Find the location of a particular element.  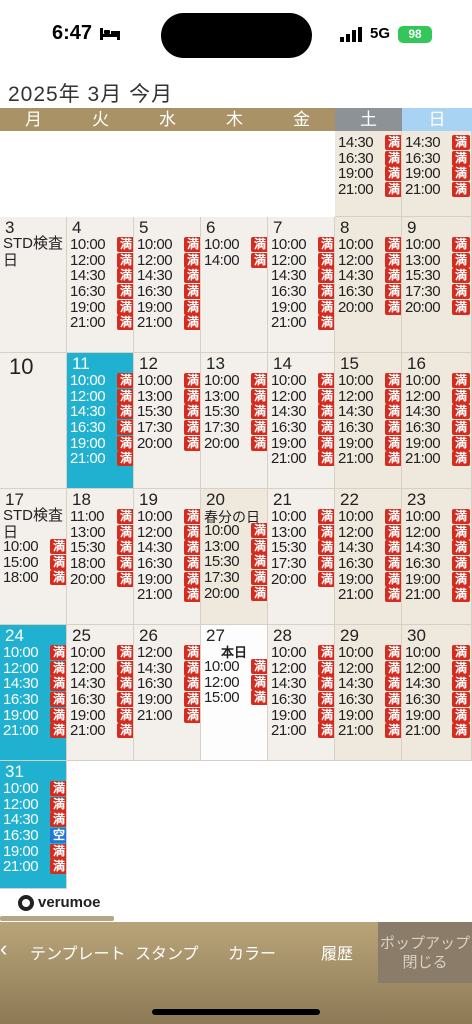

day-cell: 26 12:00 満 14:30 満 16:30 満 19:00 満 21:00 満 is located at coordinates (167, 693).